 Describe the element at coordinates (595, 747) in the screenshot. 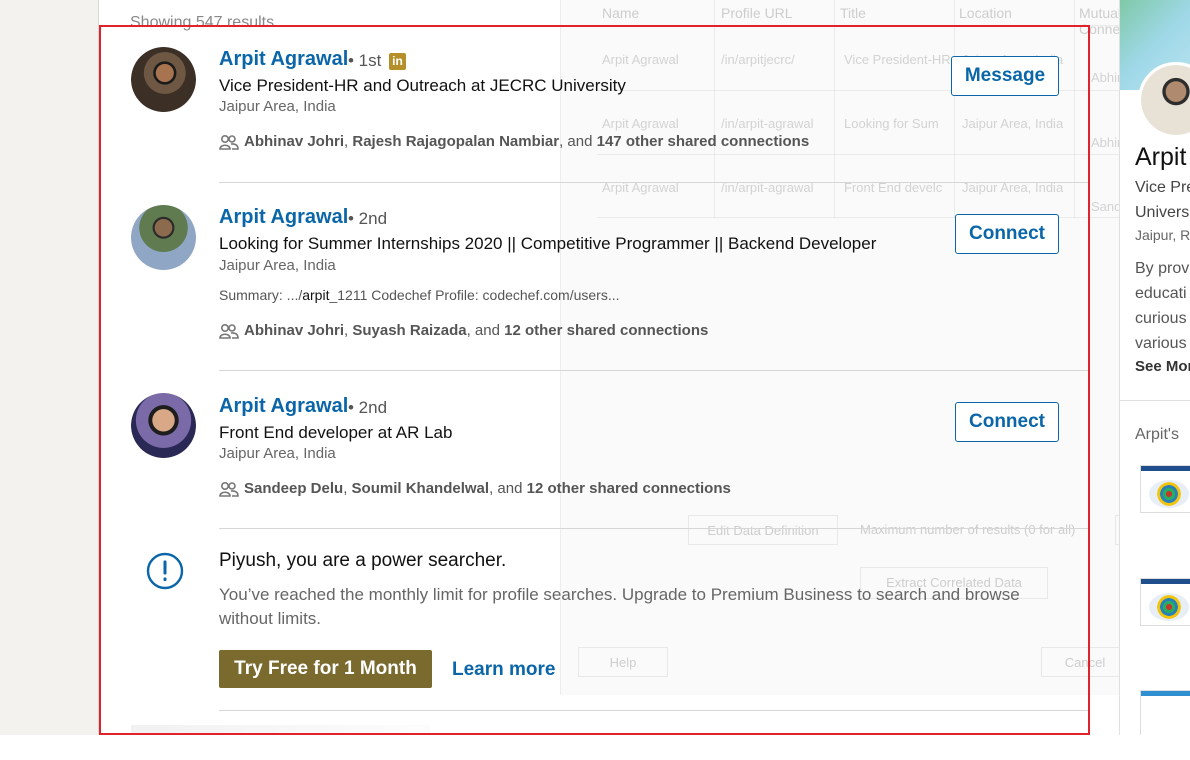

I see `bottom-gap` at that location.